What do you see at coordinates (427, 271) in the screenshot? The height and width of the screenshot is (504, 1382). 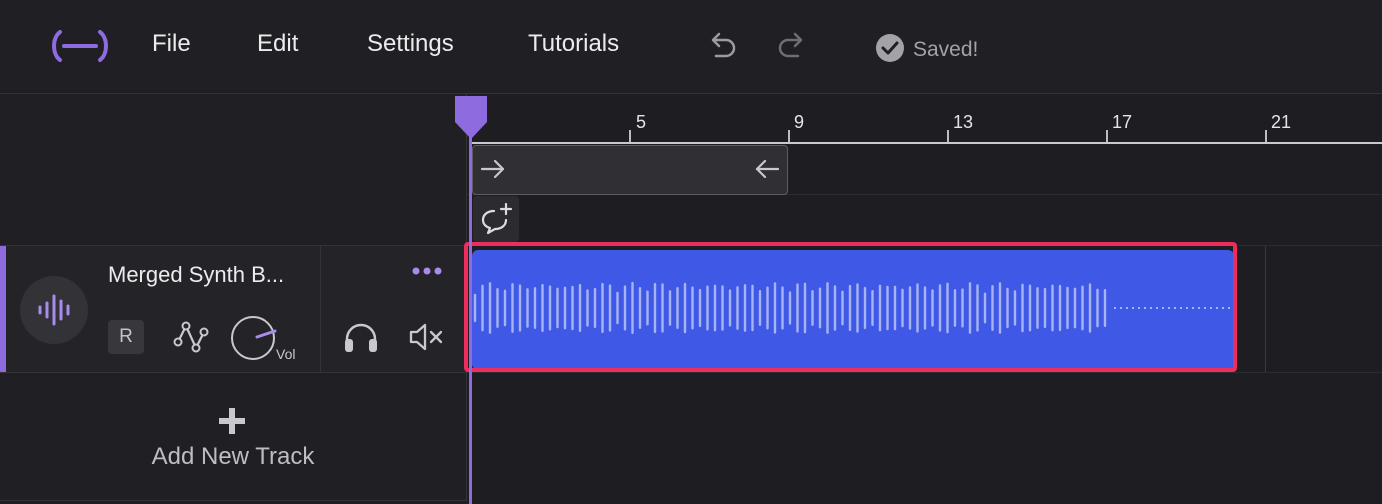 I see `more-icon` at bounding box center [427, 271].